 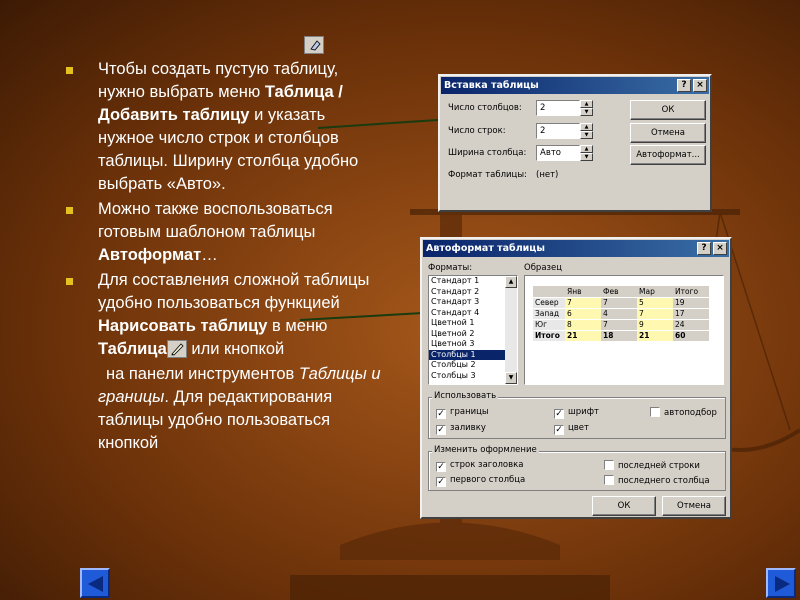 What do you see at coordinates (655, 336) in the screenshot?
I see `preview-cell: 21` at bounding box center [655, 336].